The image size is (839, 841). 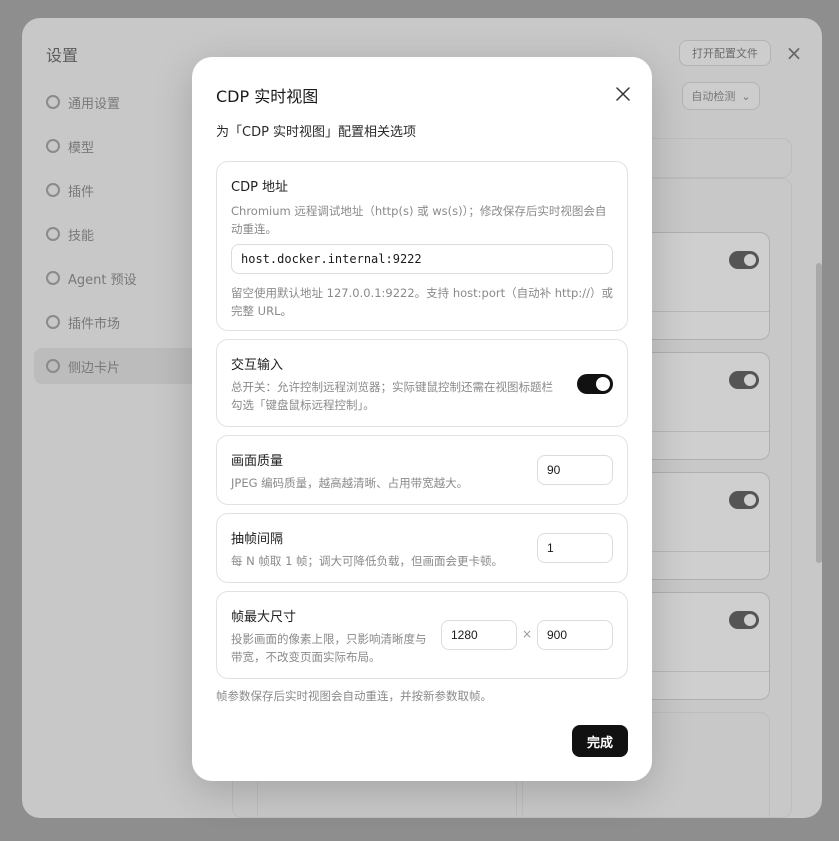 What do you see at coordinates (53, 234) in the screenshot?
I see `skill-icon` at bounding box center [53, 234].